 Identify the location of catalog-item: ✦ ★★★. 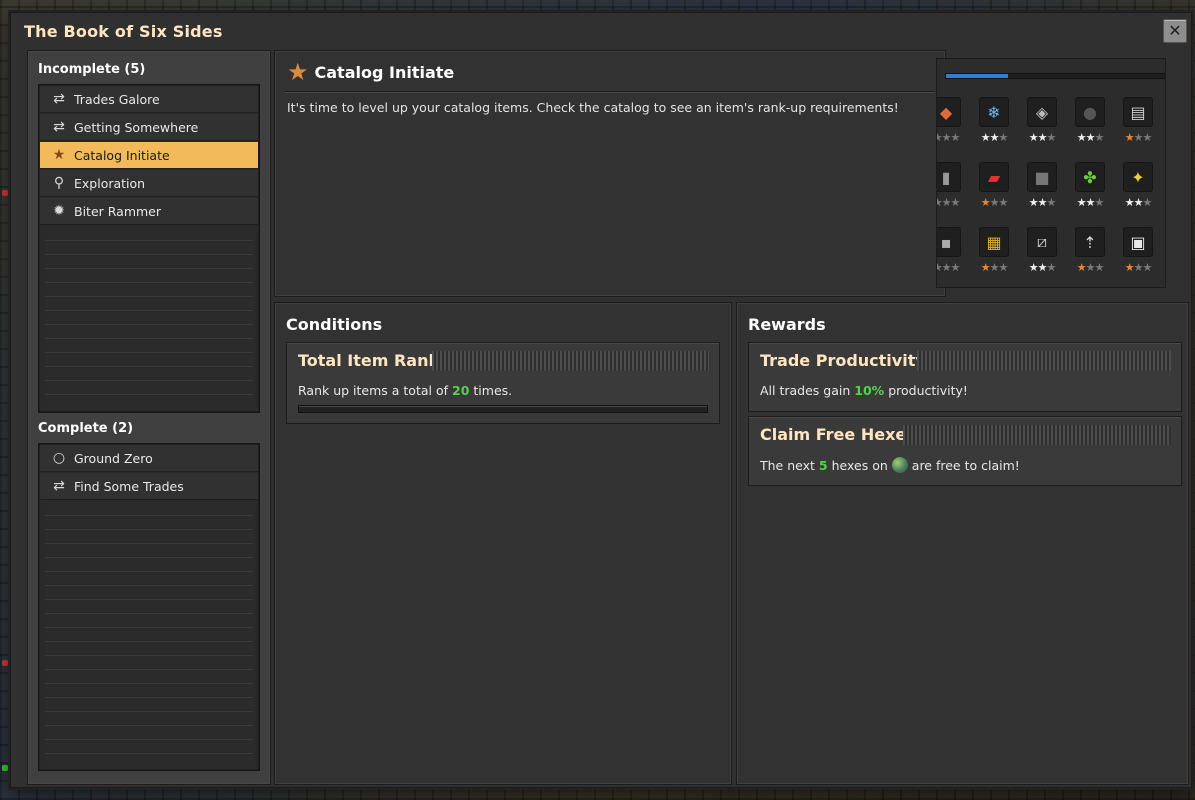
(1138, 189).